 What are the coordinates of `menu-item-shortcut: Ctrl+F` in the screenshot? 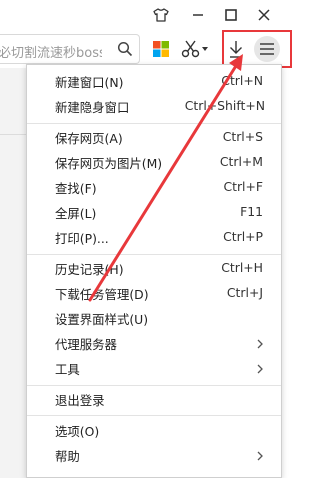 It's located at (243, 186).